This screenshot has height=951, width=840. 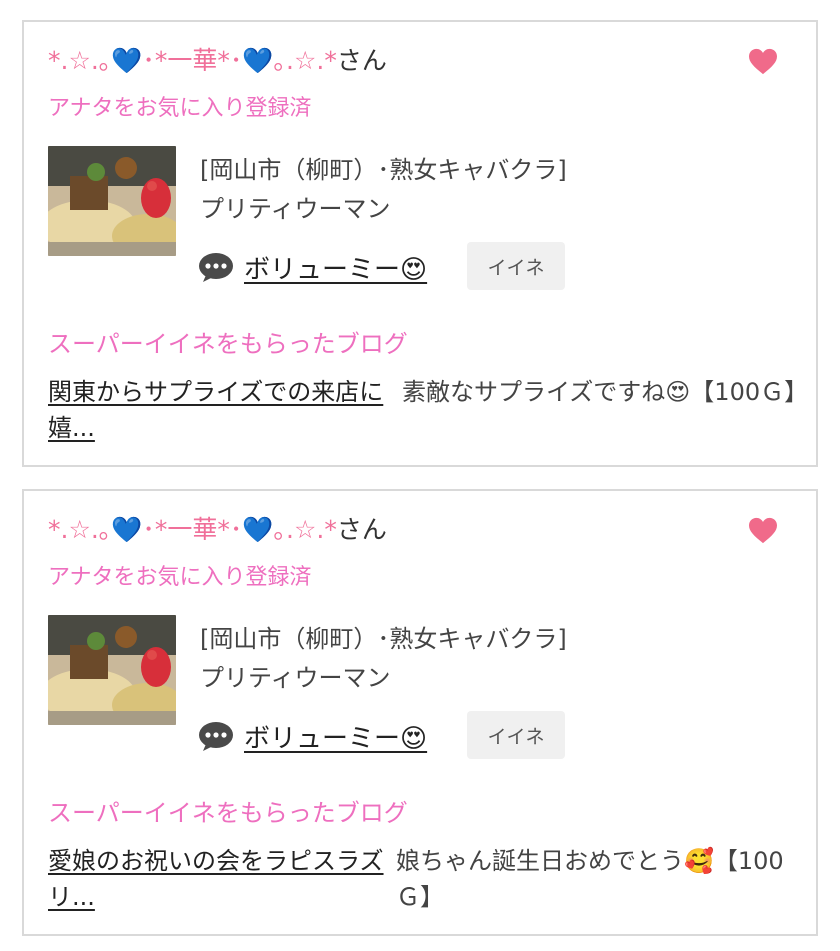 What do you see at coordinates (605, 392) in the screenshot?
I see `post-comment: 素敵なサプライズですね😍【100Ｇ】` at bounding box center [605, 392].